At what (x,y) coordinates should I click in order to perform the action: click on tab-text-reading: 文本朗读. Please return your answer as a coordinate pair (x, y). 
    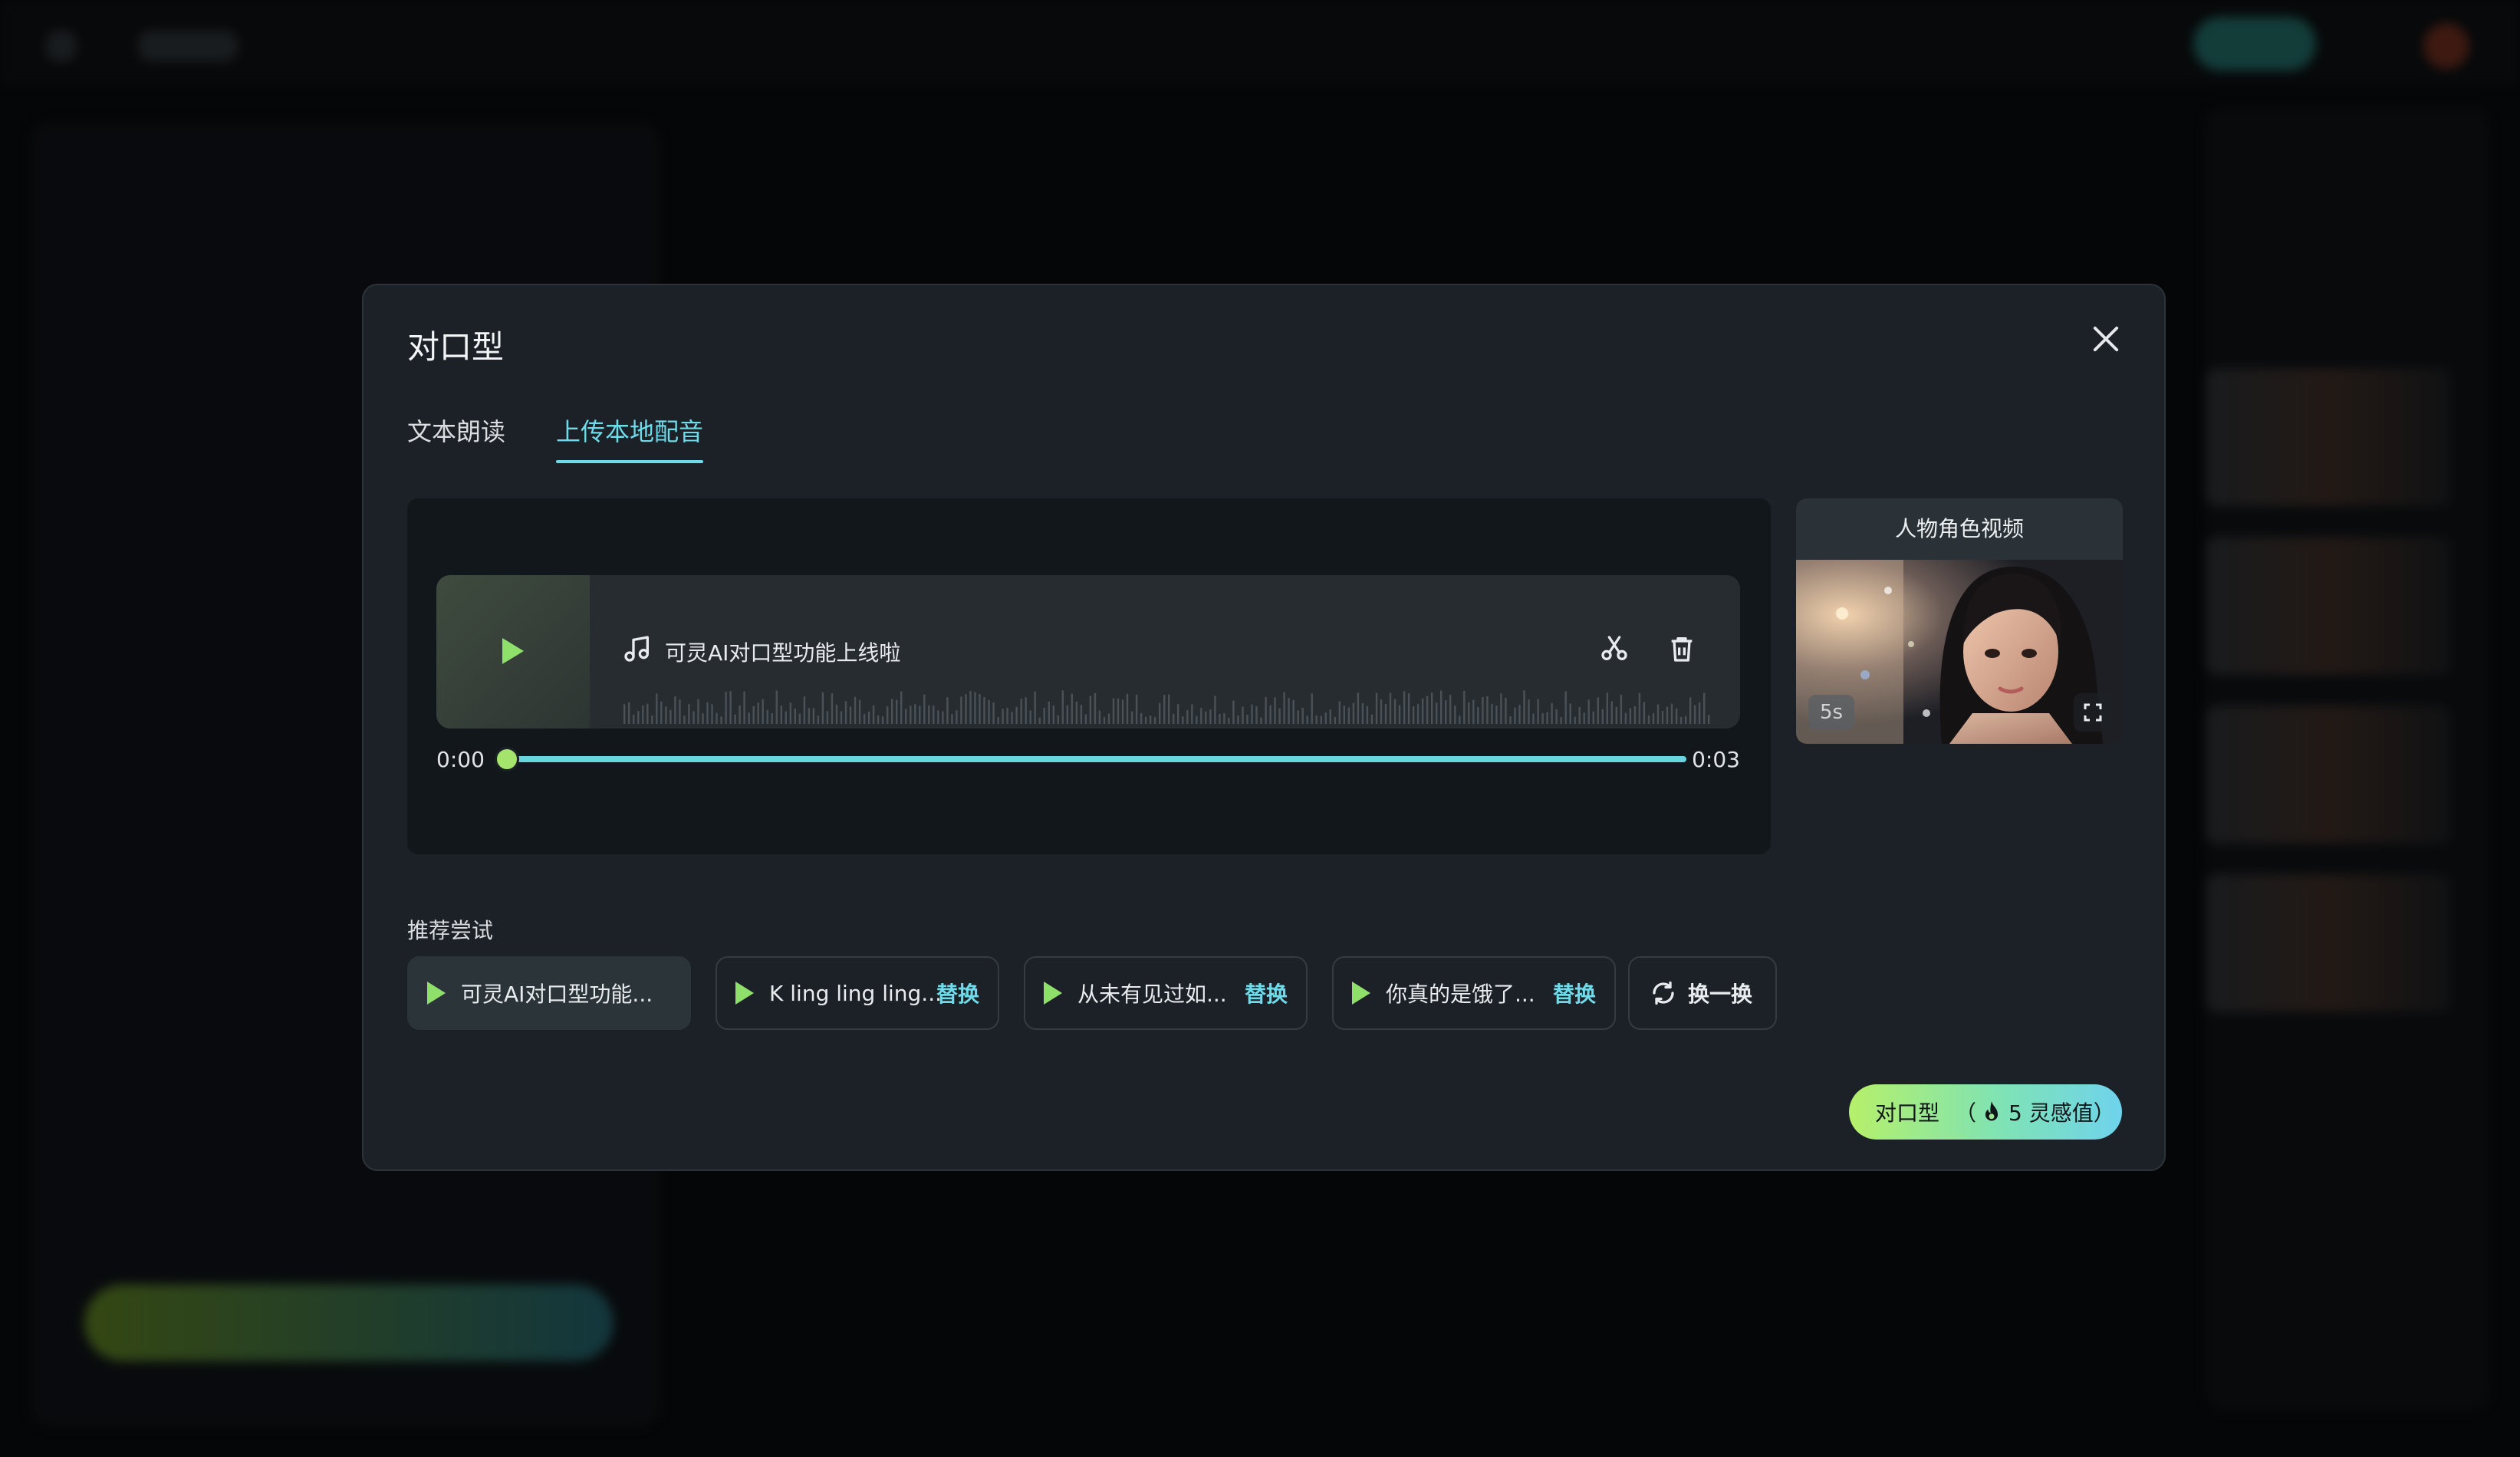
    Looking at the image, I should click on (456, 438).